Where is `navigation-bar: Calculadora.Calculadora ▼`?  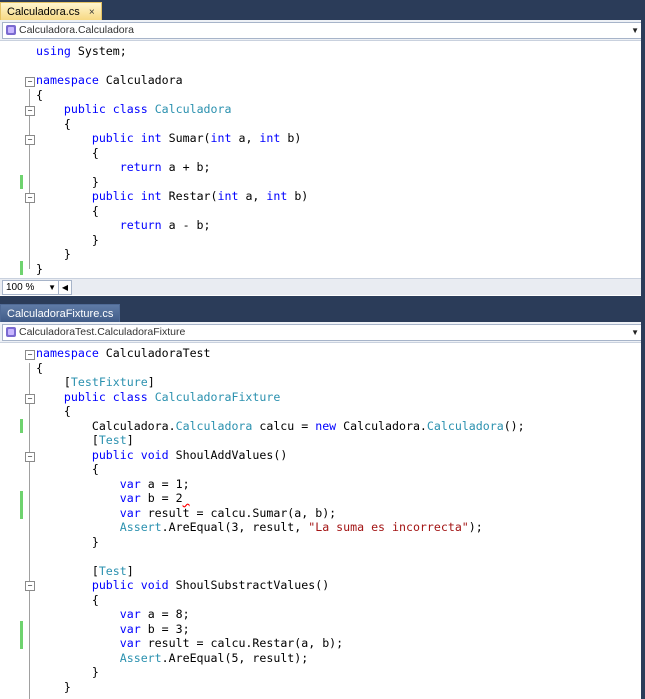
navigation-bar: Calculadora.Calculadora ▼ is located at coordinates (322, 30).